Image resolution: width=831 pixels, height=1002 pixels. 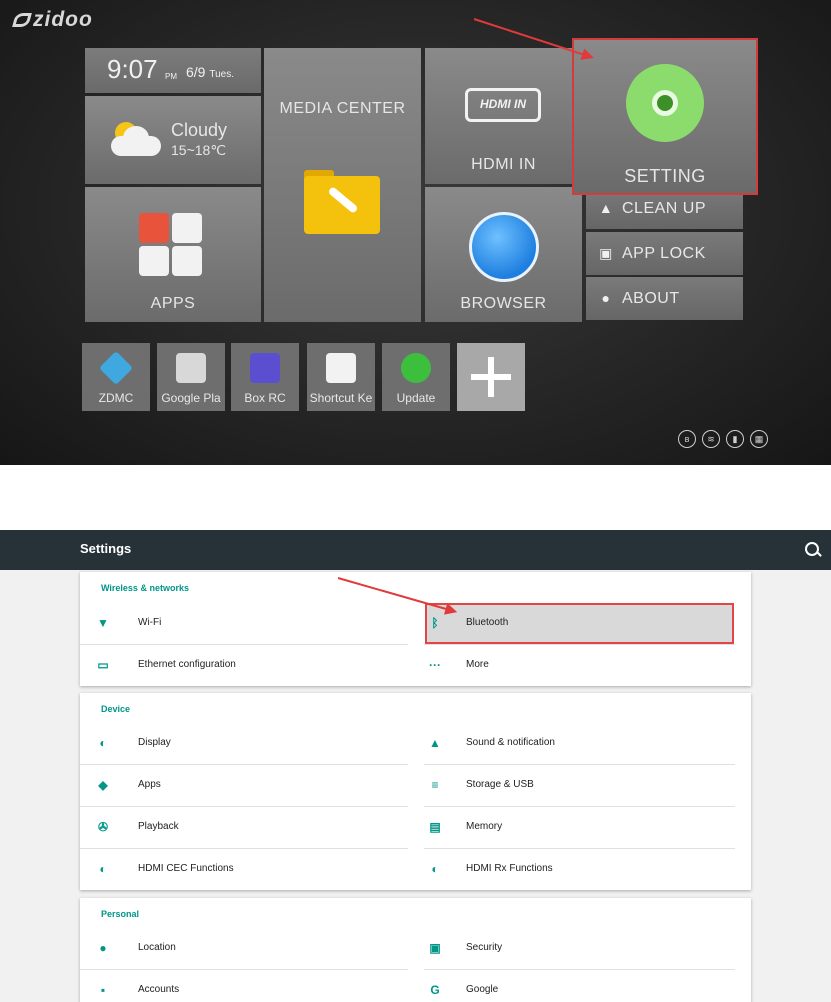 What do you see at coordinates (579, 985) in the screenshot?
I see `settings-item-google: G Google` at bounding box center [579, 985].